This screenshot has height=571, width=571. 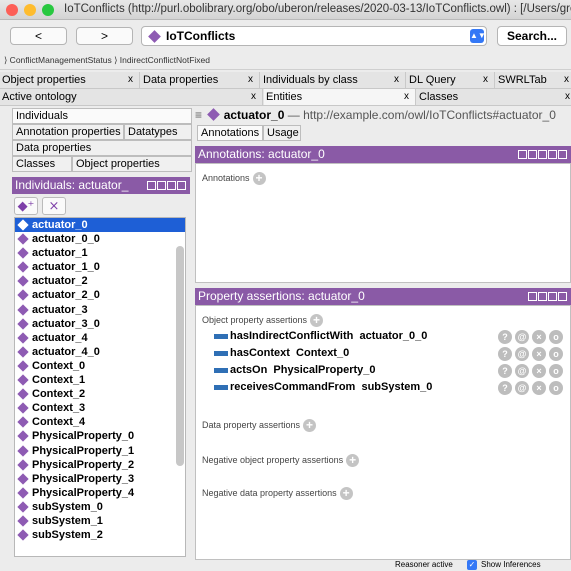 I want to click on tab-classes-left: Classes, so click(x=42, y=164).